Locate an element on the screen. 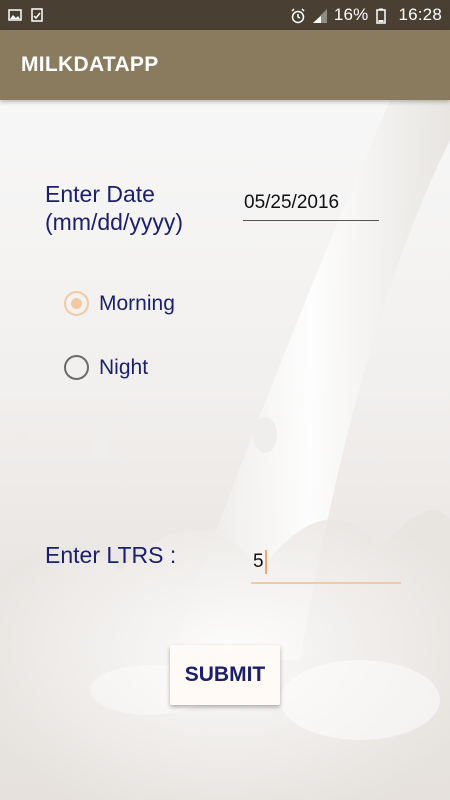  radio-label-morning: Morning is located at coordinates (137, 303).